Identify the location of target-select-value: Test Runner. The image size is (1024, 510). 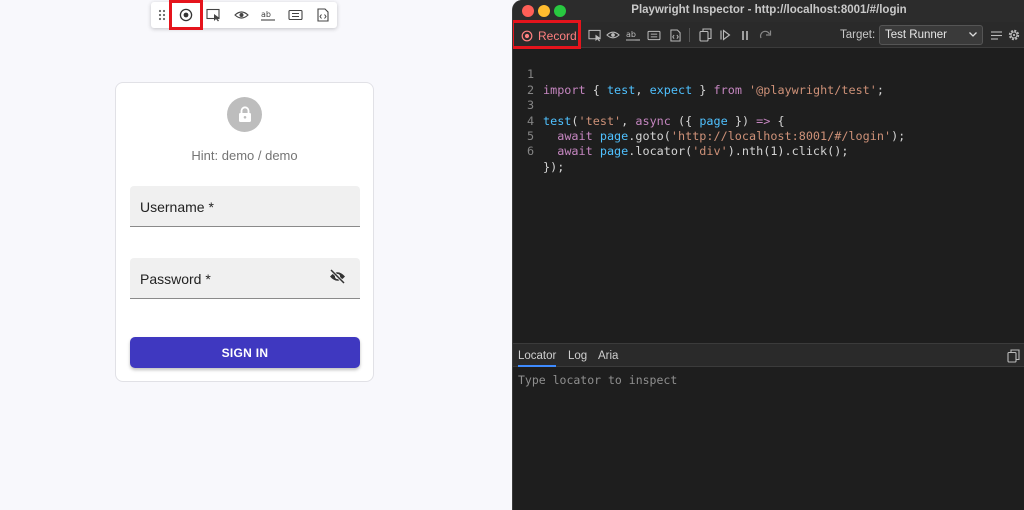
(916, 35).